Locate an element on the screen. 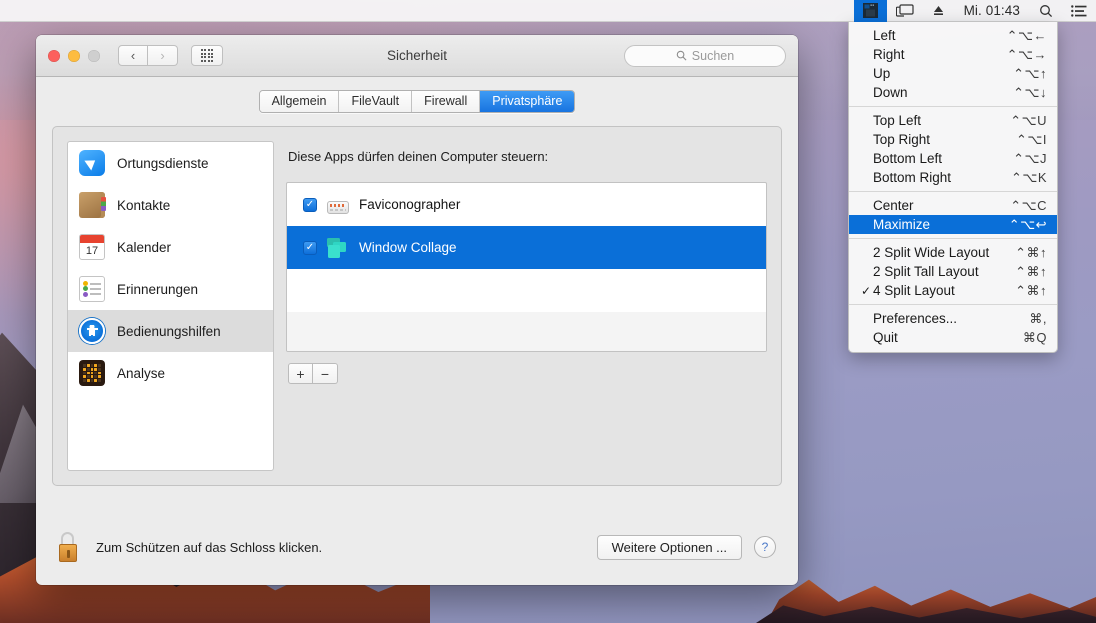 This screenshot has height=623, width=1096. traffic-lights is located at coordinates (74, 55).